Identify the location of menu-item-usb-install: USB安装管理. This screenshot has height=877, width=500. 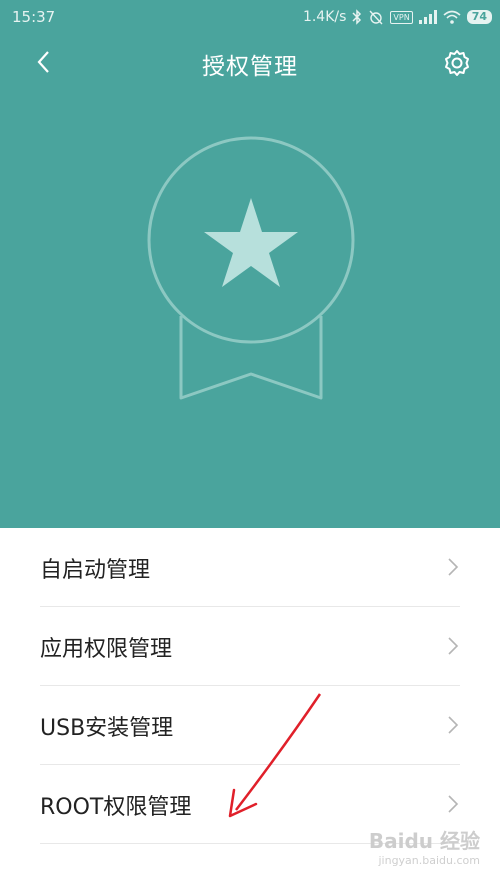
(250, 725).